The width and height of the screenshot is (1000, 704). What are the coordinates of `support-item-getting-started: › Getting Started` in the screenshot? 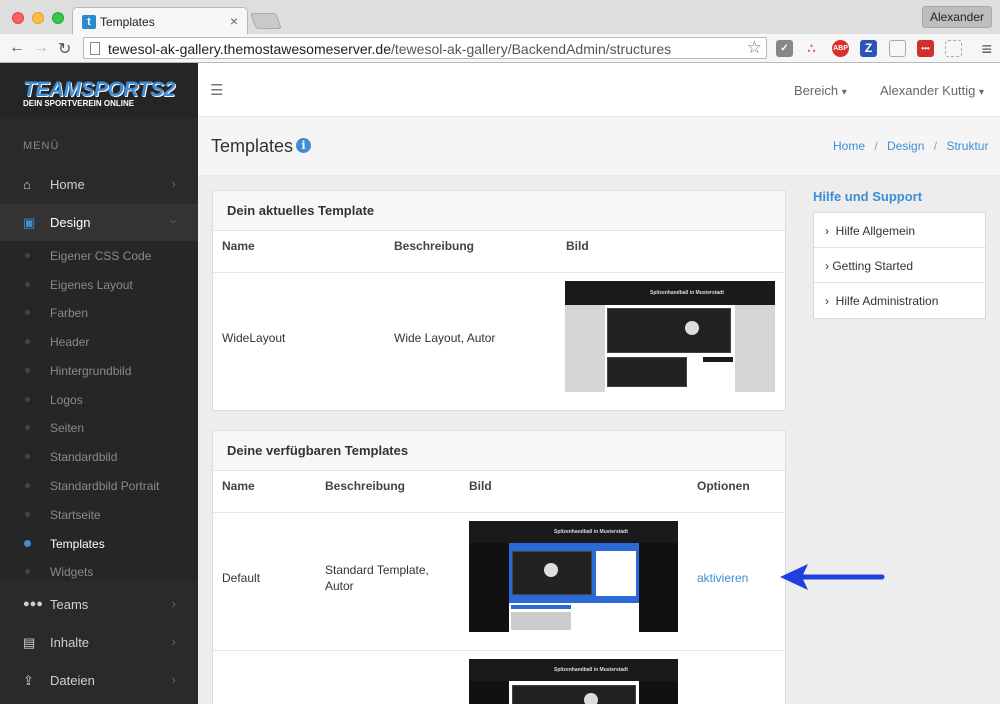 It's located at (899, 265).